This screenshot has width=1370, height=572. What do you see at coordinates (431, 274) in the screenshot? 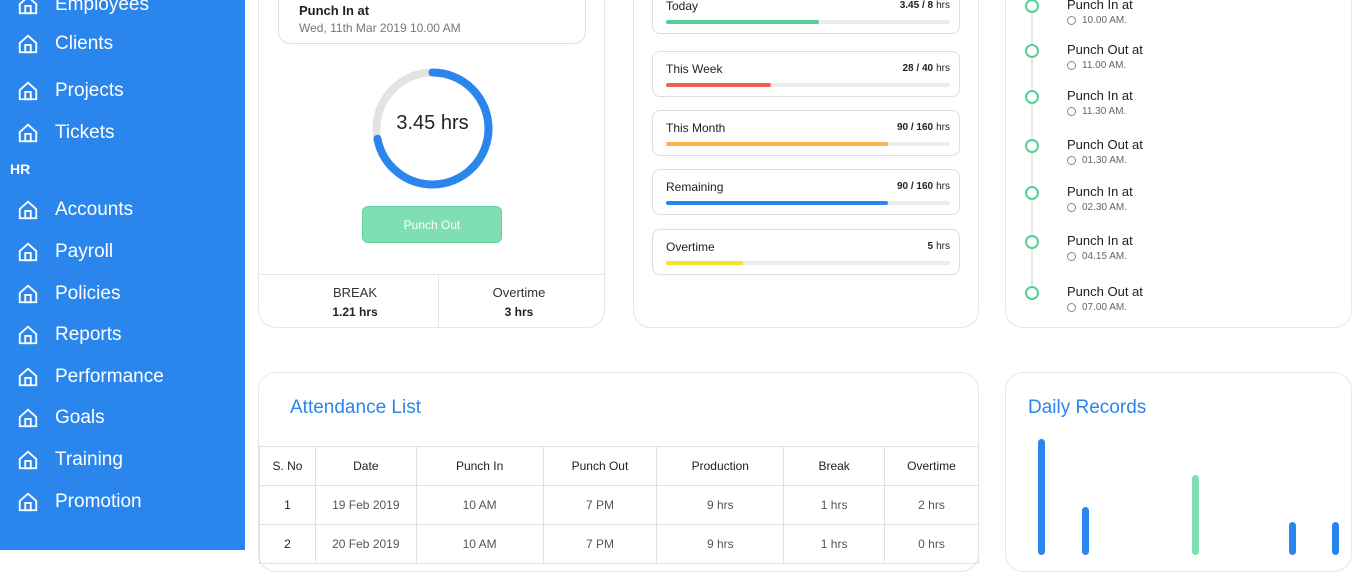
I see `divider` at bounding box center [431, 274].